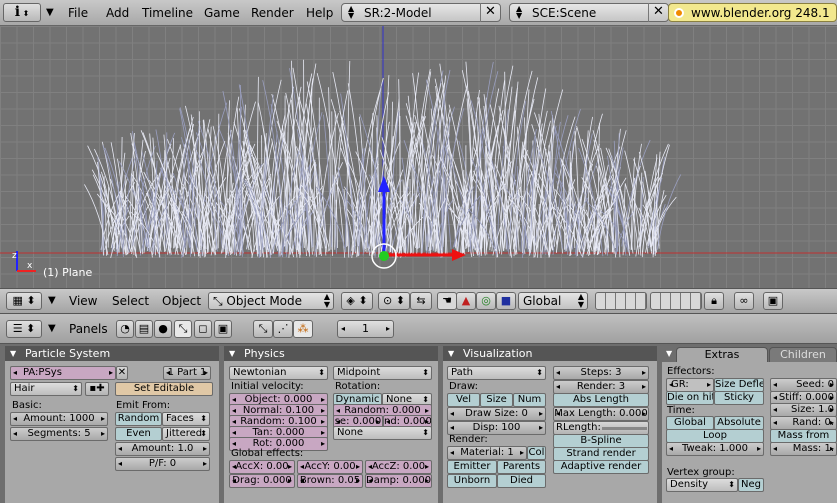 Image resolution: width=837 pixels, height=503 pixels. I want to click on unborn-toggle: Unborn, so click(472, 481).